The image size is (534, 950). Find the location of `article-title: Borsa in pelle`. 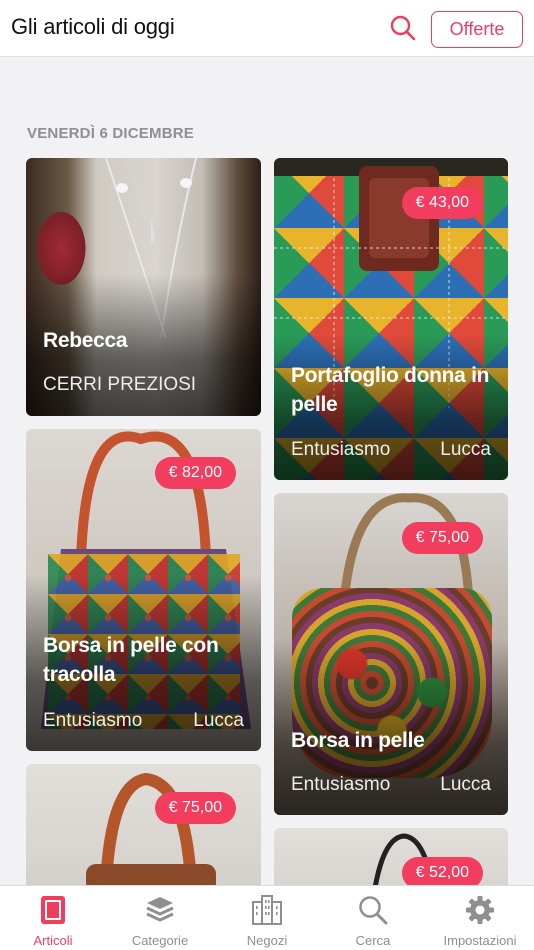

article-title: Borsa in pelle is located at coordinates (358, 740).